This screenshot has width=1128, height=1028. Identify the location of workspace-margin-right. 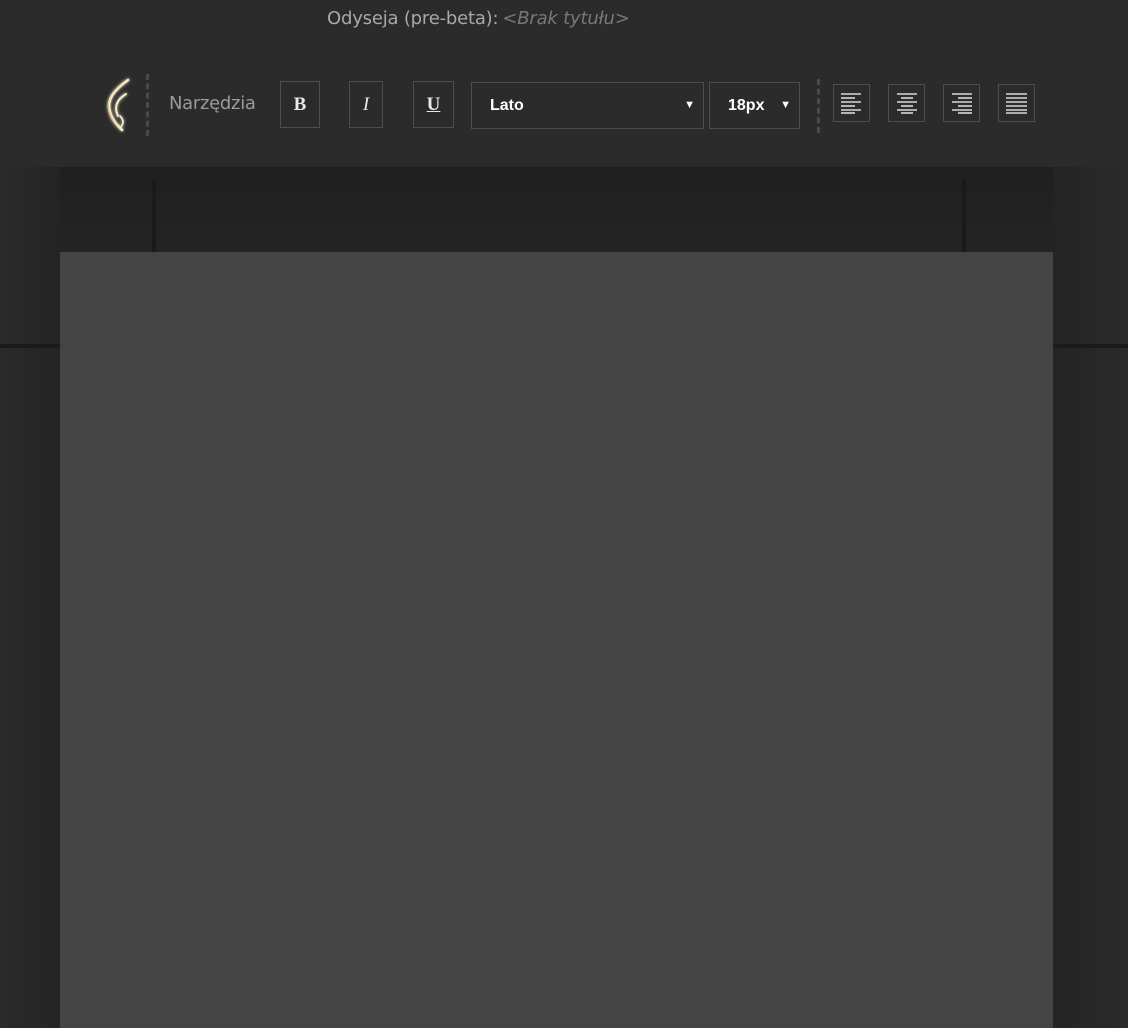
(1090, 597).